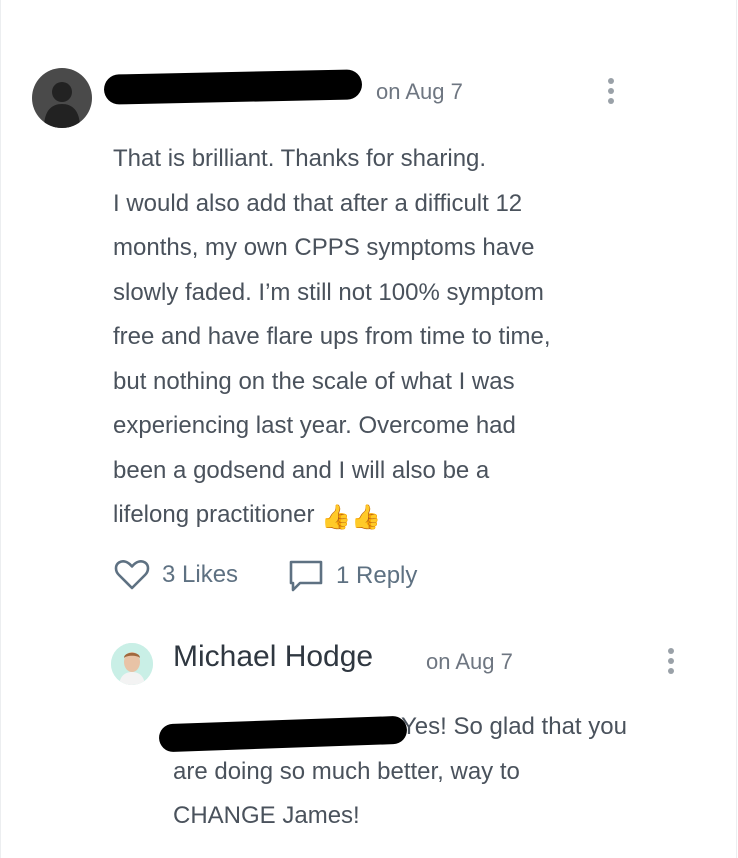 This screenshot has height=858, width=738. I want to click on reply-line: Yes! So glad that you, so click(425, 729).